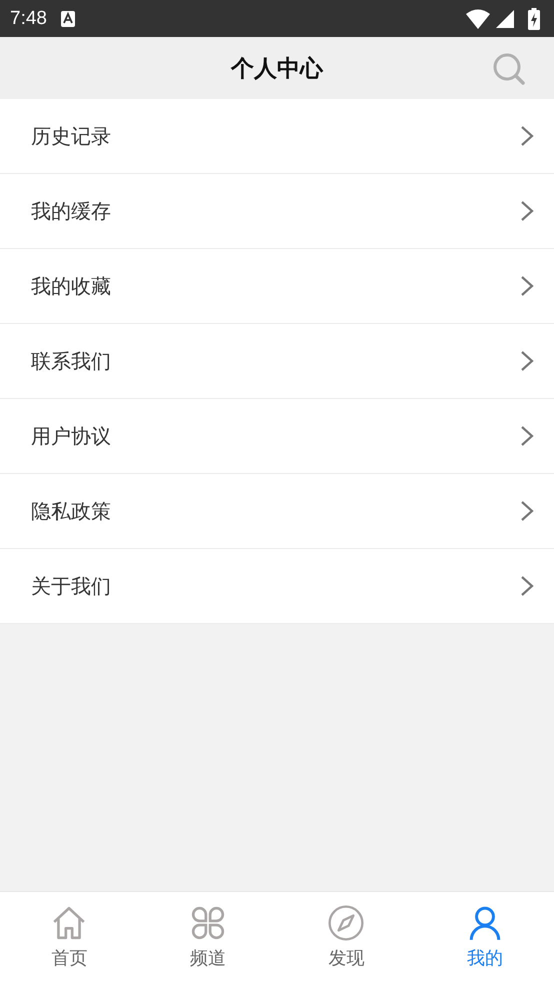  Describe the element at coordinates (207, 938) in the screenshot. I see `tab: 频道` at that location.